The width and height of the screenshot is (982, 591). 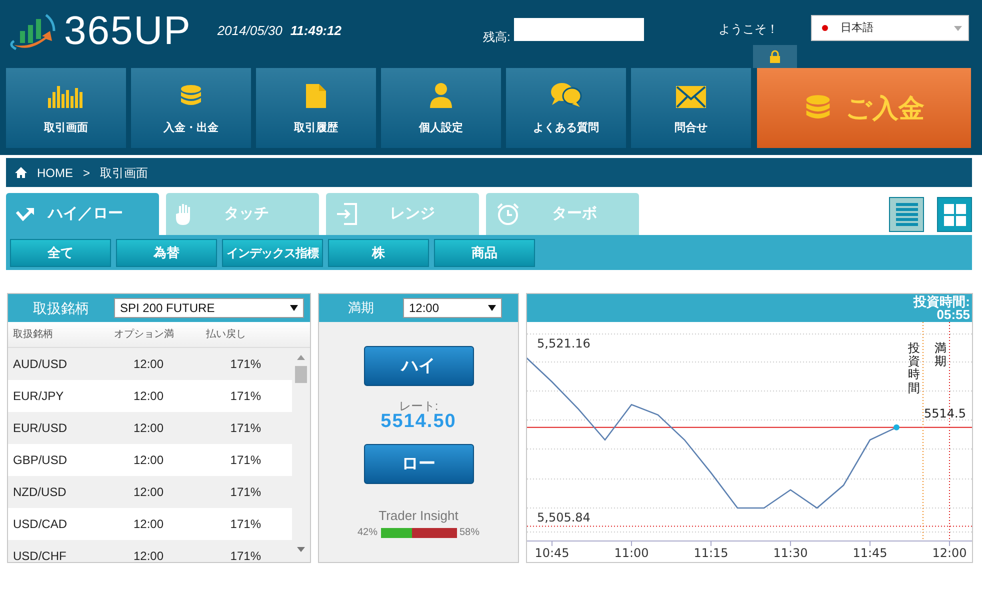 What do you see at coordinates (272, 253) in the screenshot?
I see `filter-button: インデックス指標` at bounding box center [272, 253].